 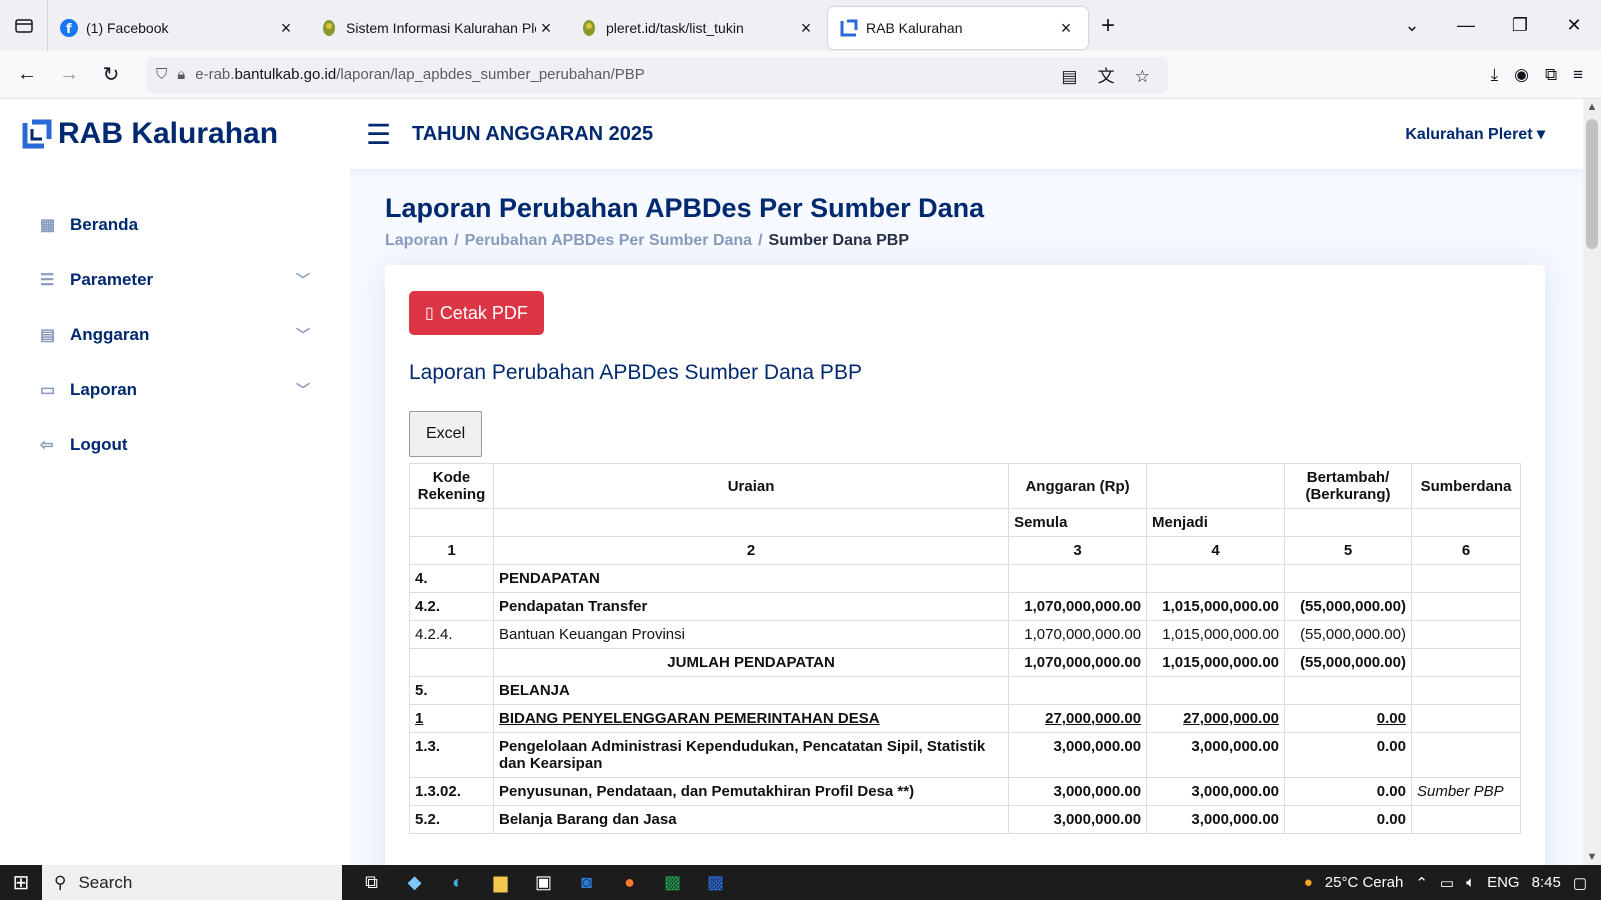 I want to click on chevron-down-icon: ﹀, so click(x=303, y=279).